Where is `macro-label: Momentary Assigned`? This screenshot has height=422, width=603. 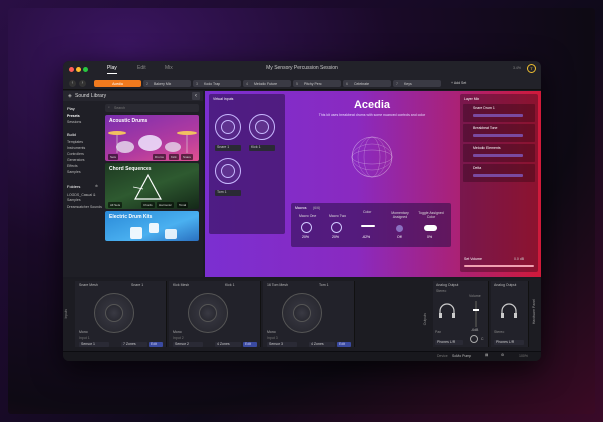
macro-label: Momentary Assigned is located at coordinates (400, 215).